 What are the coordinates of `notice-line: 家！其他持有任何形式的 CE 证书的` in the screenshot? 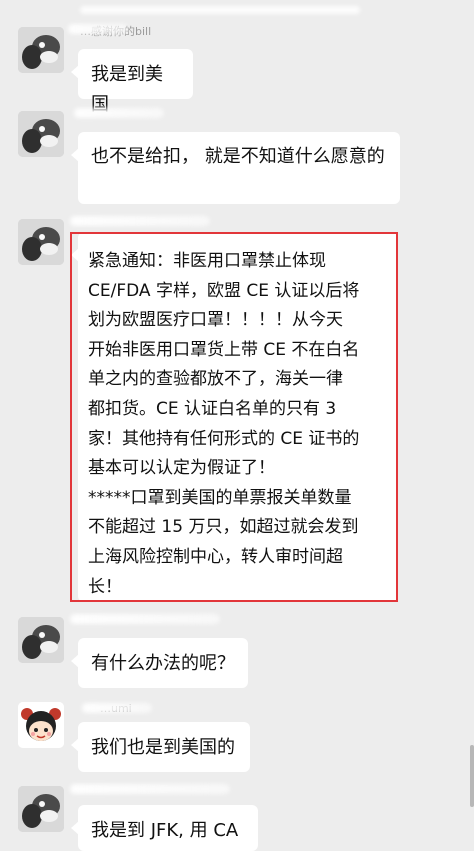 It's located at (224, 438).